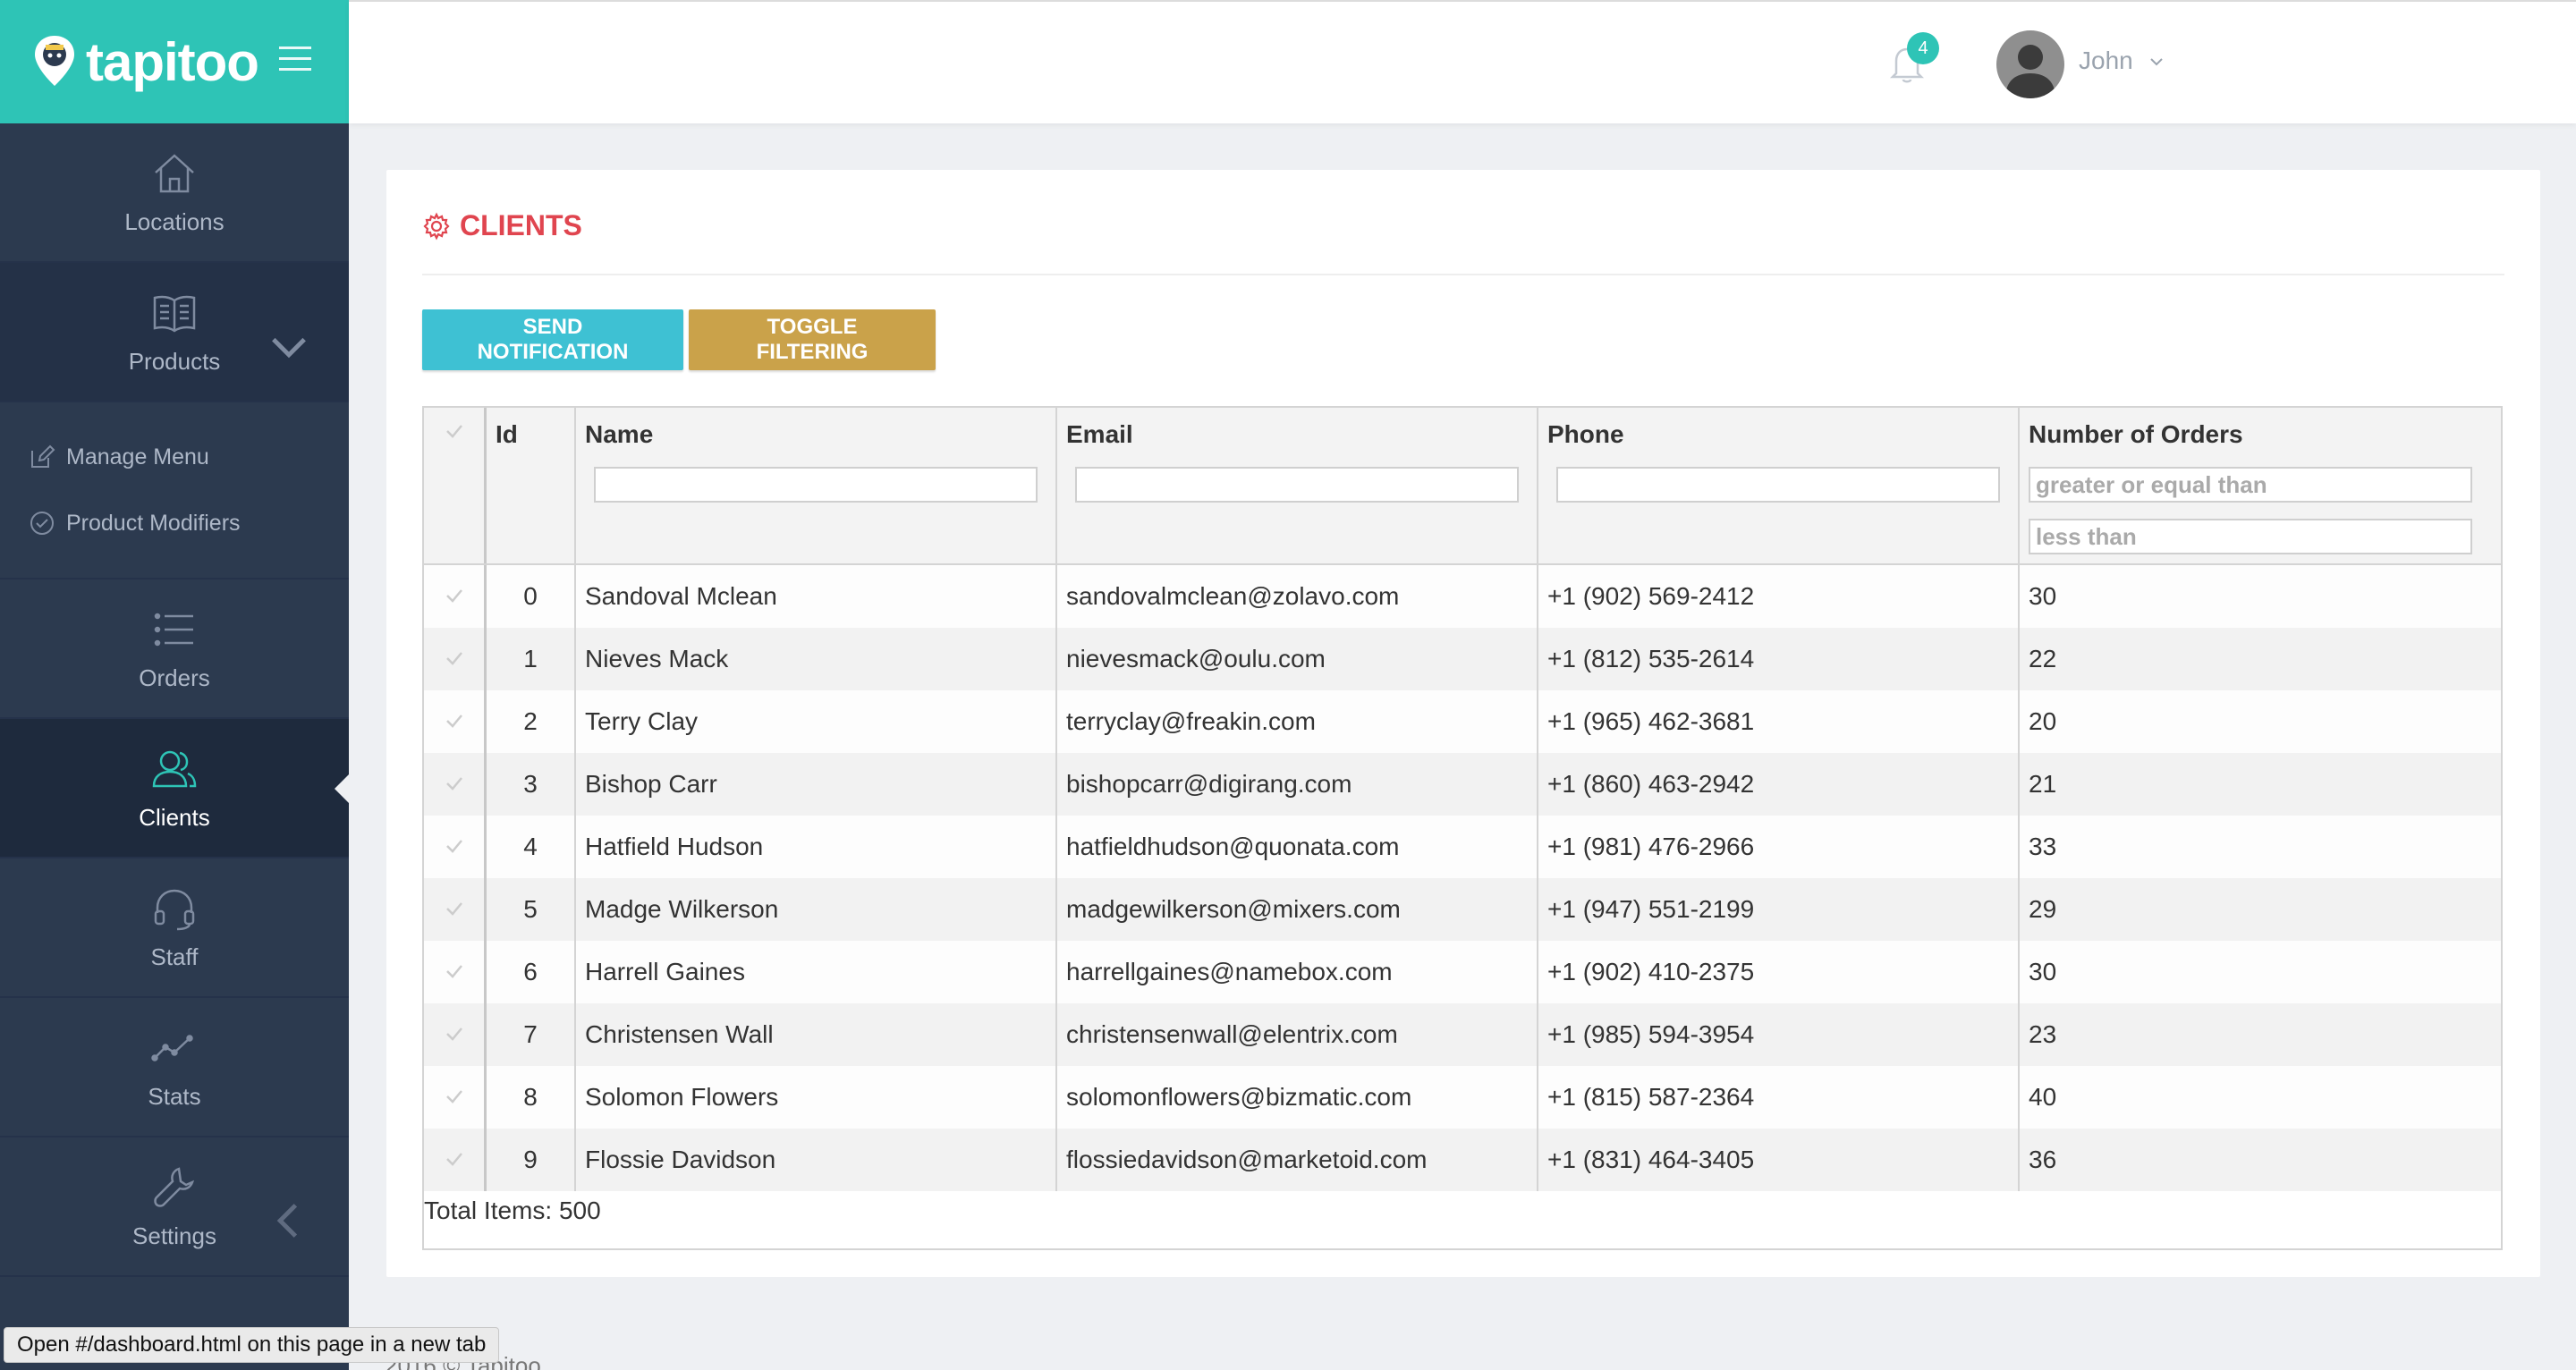  What do you see at coordinates (816, 1097) in the screenshot?
I see `cell-name: Solomon Flowers` at bounding box center [816, 1097].